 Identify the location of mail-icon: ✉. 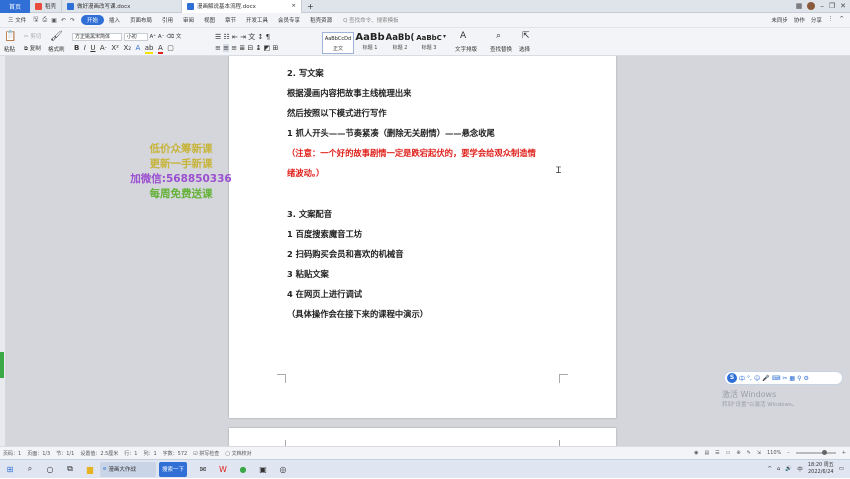
(203, 469).